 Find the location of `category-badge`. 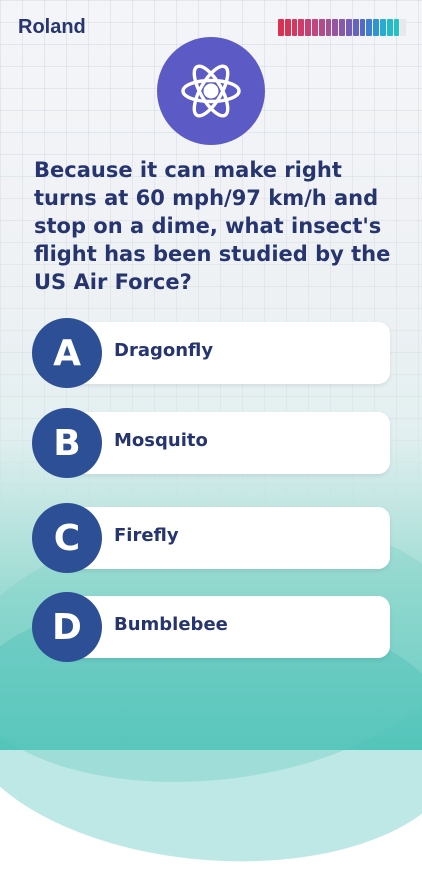

category-badge is located at coordinates (211, 91).